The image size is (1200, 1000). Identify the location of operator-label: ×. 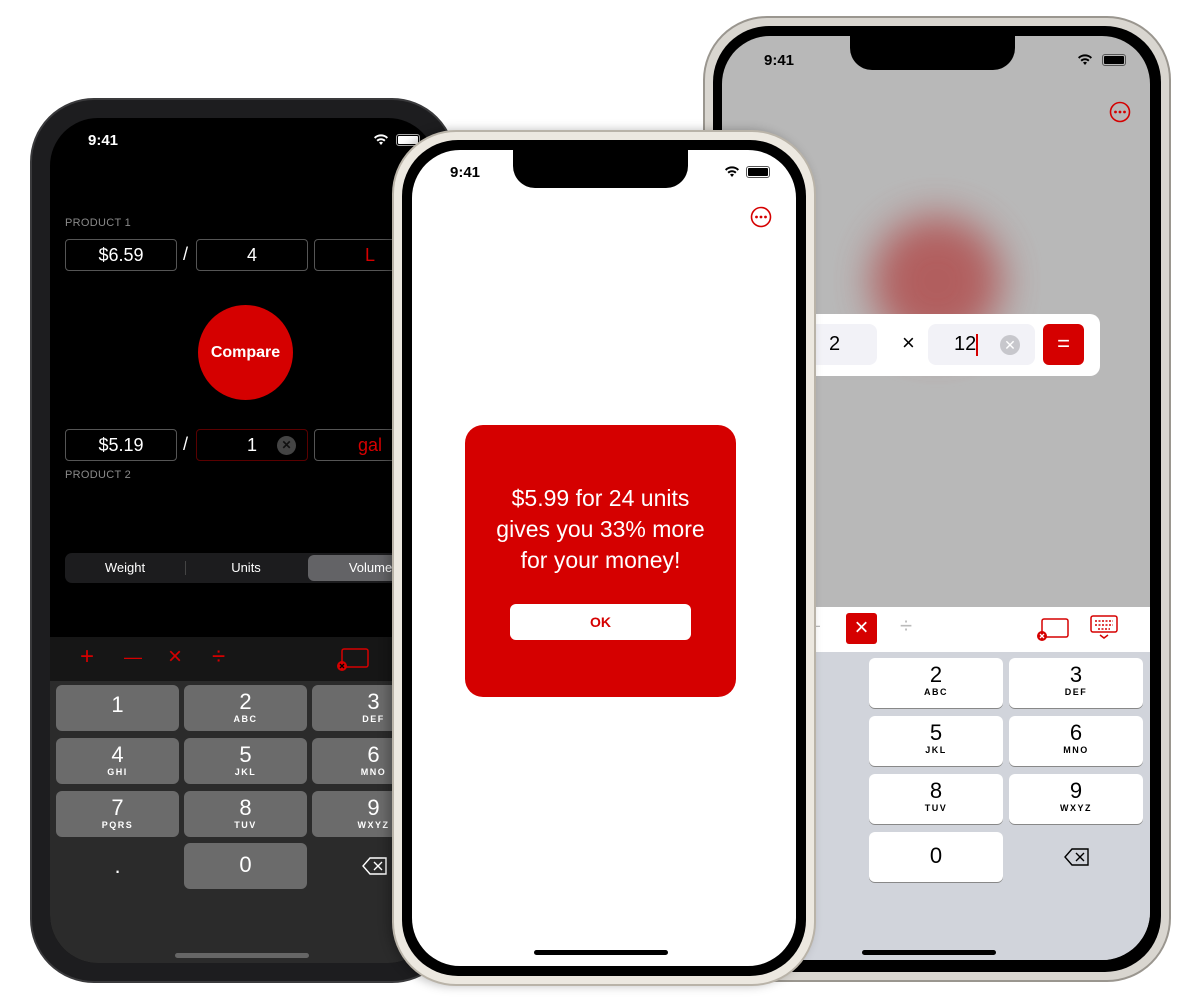
(908, 342).